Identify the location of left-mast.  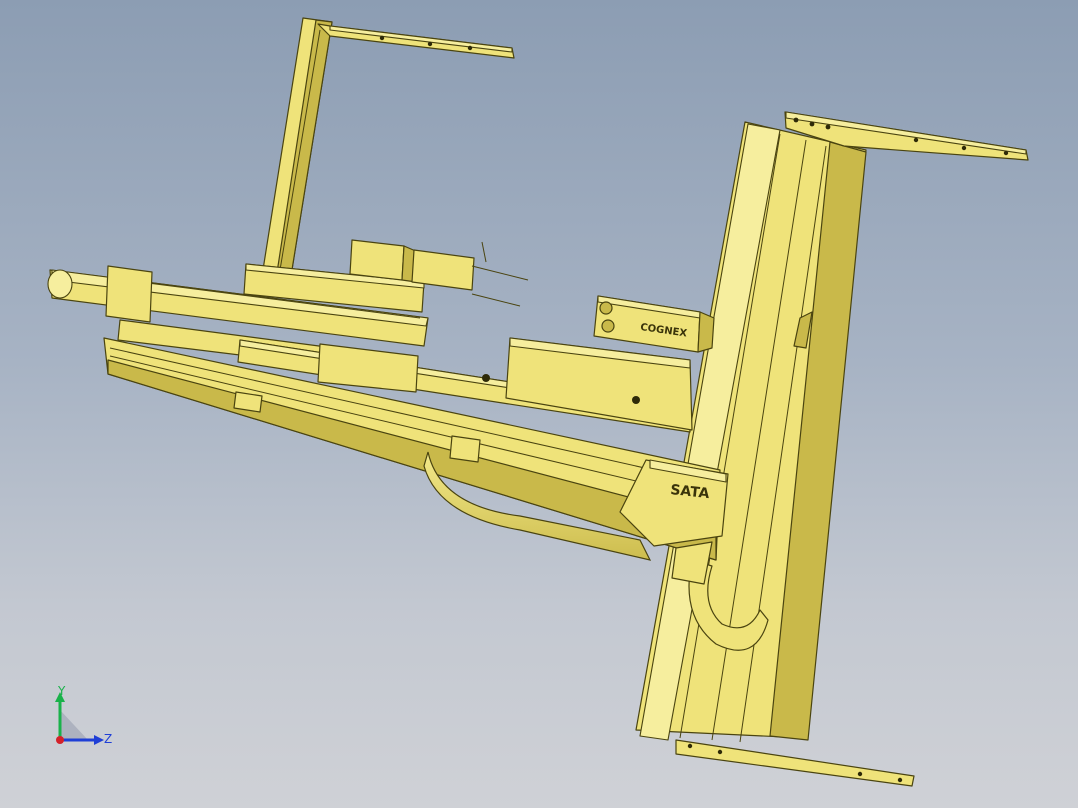
(388, 150).